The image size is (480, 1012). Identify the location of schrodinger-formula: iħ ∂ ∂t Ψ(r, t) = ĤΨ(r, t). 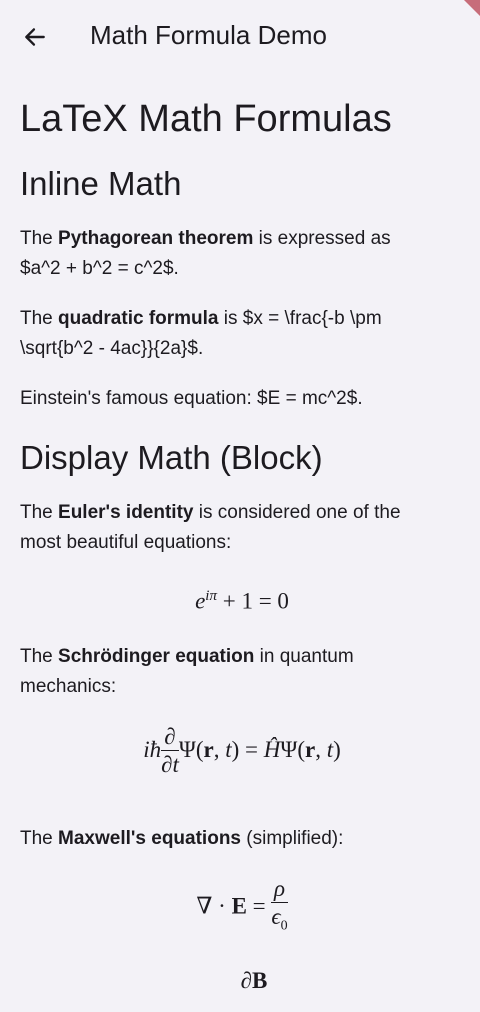
(242, 750).